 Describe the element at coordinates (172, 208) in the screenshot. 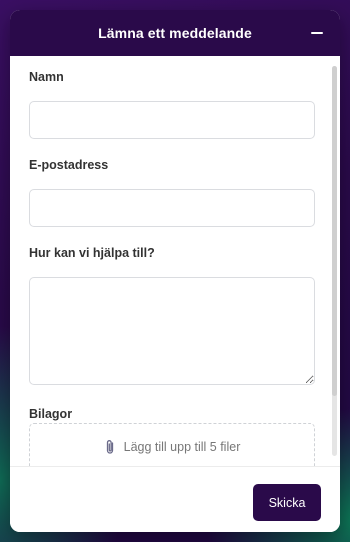

I see `email-input` at that location.